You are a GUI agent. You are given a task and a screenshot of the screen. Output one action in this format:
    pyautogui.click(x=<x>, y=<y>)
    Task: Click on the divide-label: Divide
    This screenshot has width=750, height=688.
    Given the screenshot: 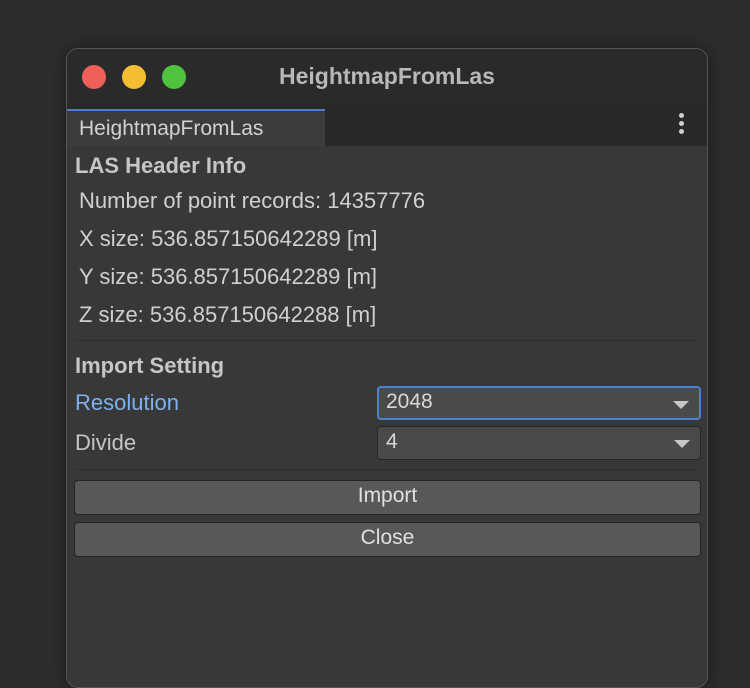 What is the action you would take?
    pyautogui.click(x=106, y=442)
    